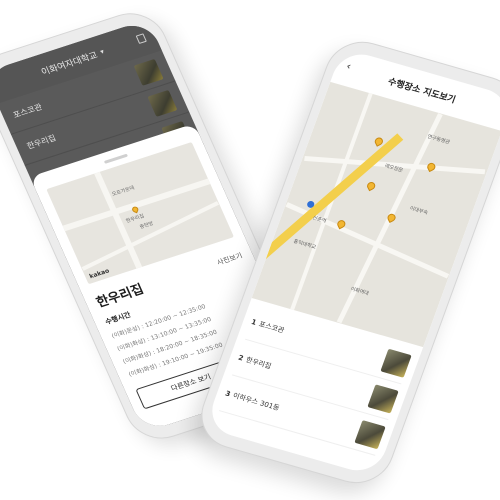 The width and height of the screenshot is (500, 500). Describe the element at coordinates (69, 64) in the screenshot. I see `campus-title: 이화여자대학교` at that location.